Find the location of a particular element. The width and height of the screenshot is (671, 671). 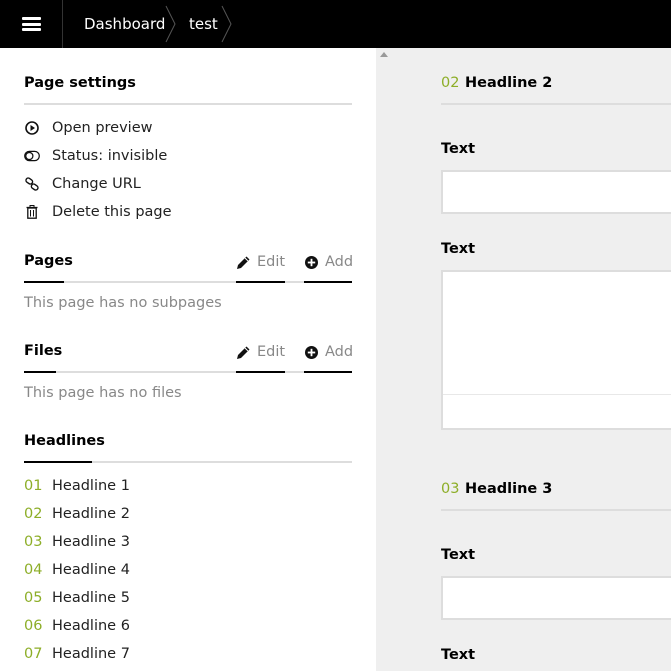

section-number: 03 is located at coordinates (450, 489).